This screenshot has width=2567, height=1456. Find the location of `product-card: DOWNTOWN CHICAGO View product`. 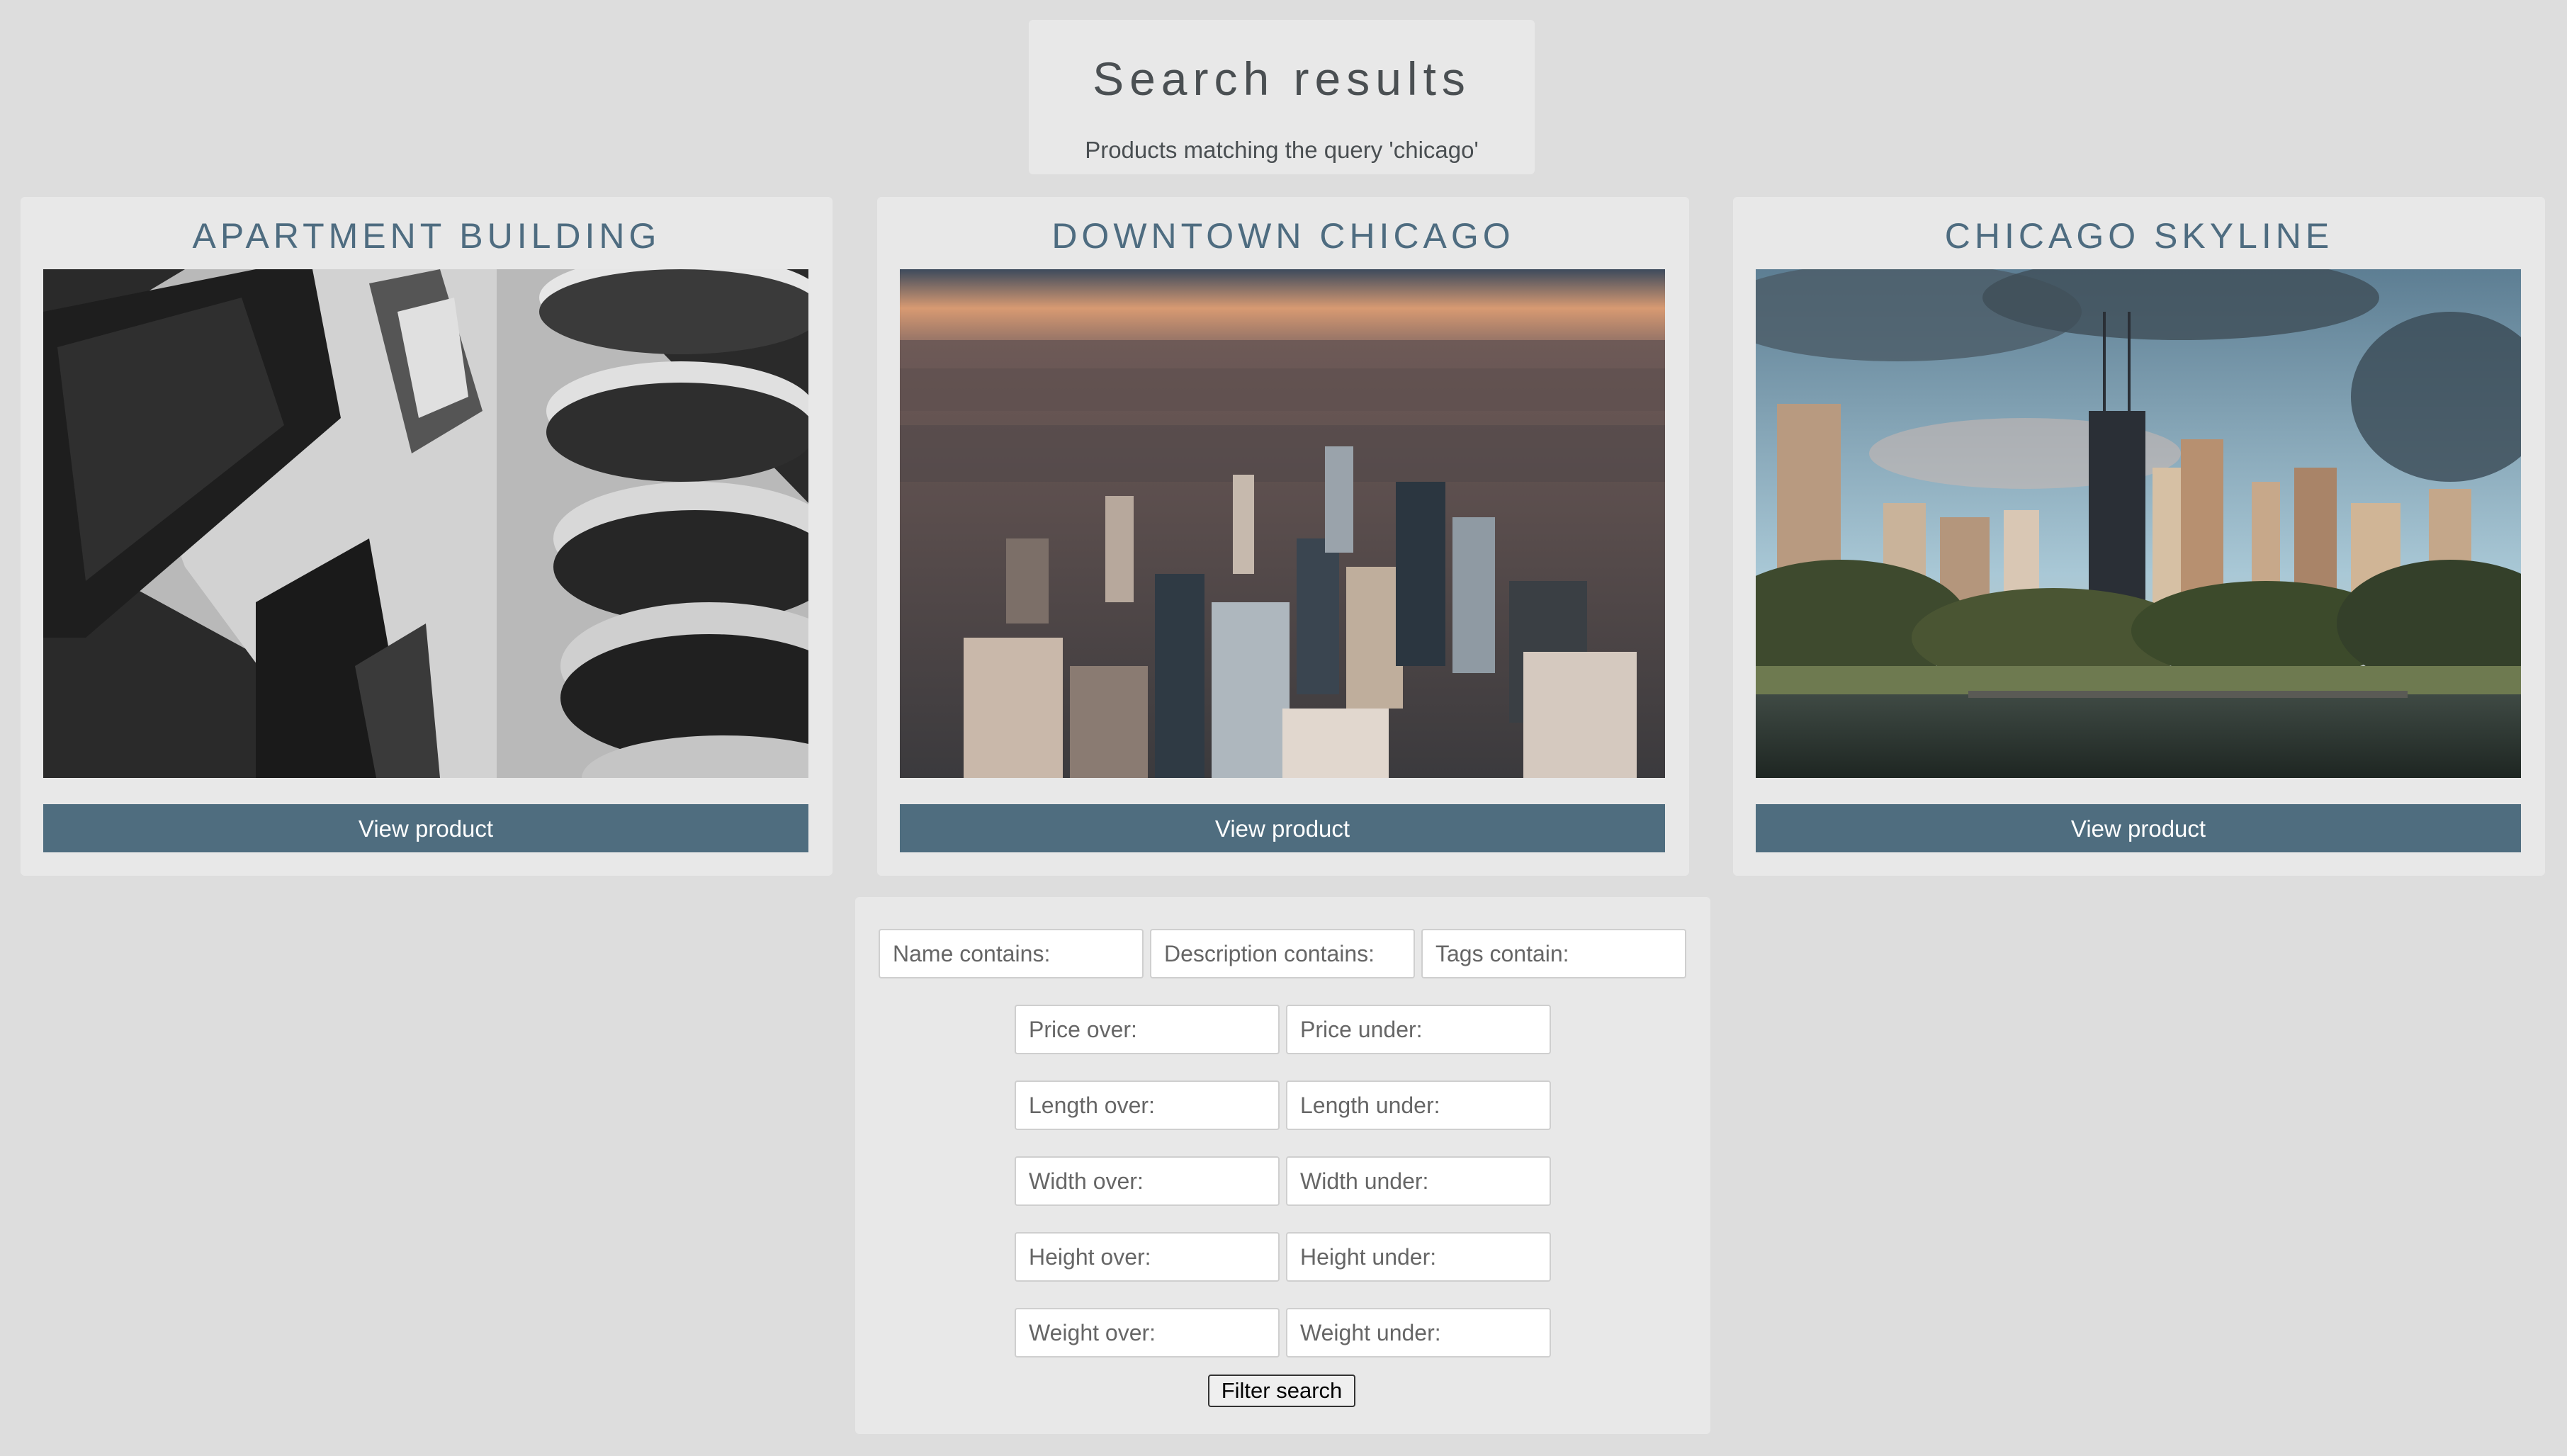

product-card: DOWNTOWN CHICAGO View product is located at coordinates (1283, 536).